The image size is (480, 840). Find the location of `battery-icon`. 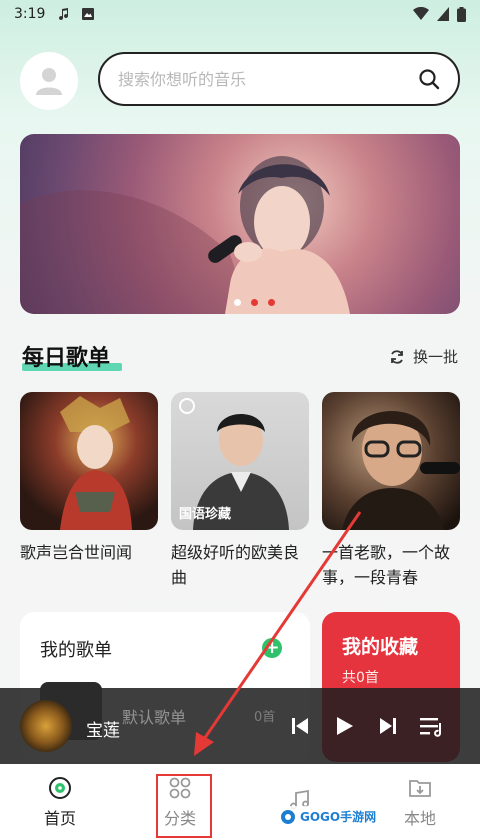

battery-icon is located at coordinates (461, 14).